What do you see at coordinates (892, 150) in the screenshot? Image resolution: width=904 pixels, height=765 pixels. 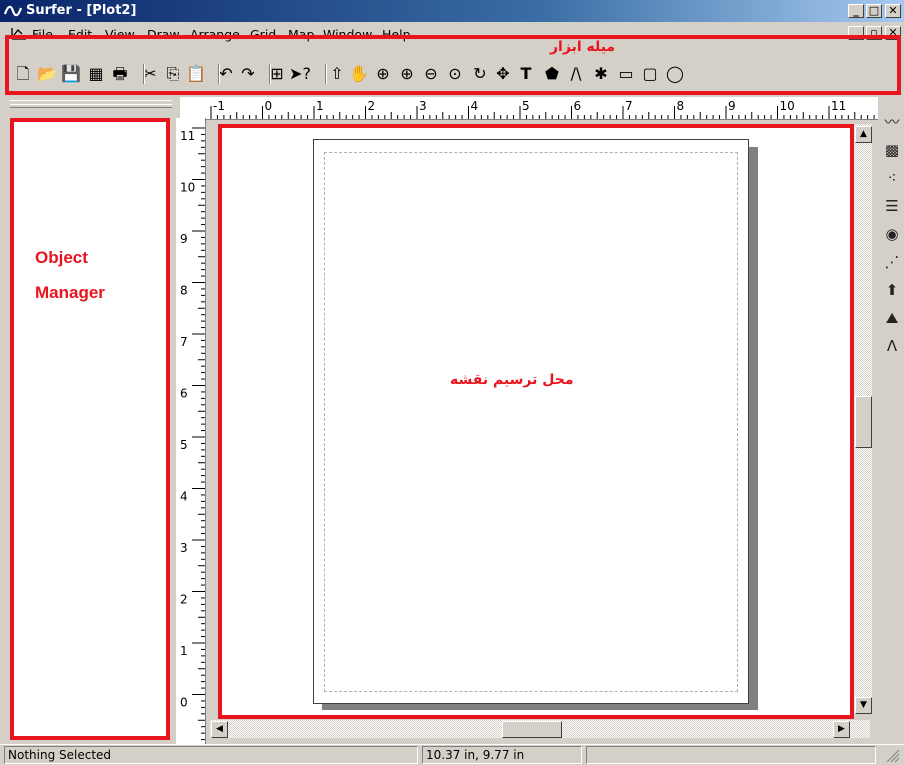 I see `new-image-map-icon: ▩` at bounding box center [892, 150].